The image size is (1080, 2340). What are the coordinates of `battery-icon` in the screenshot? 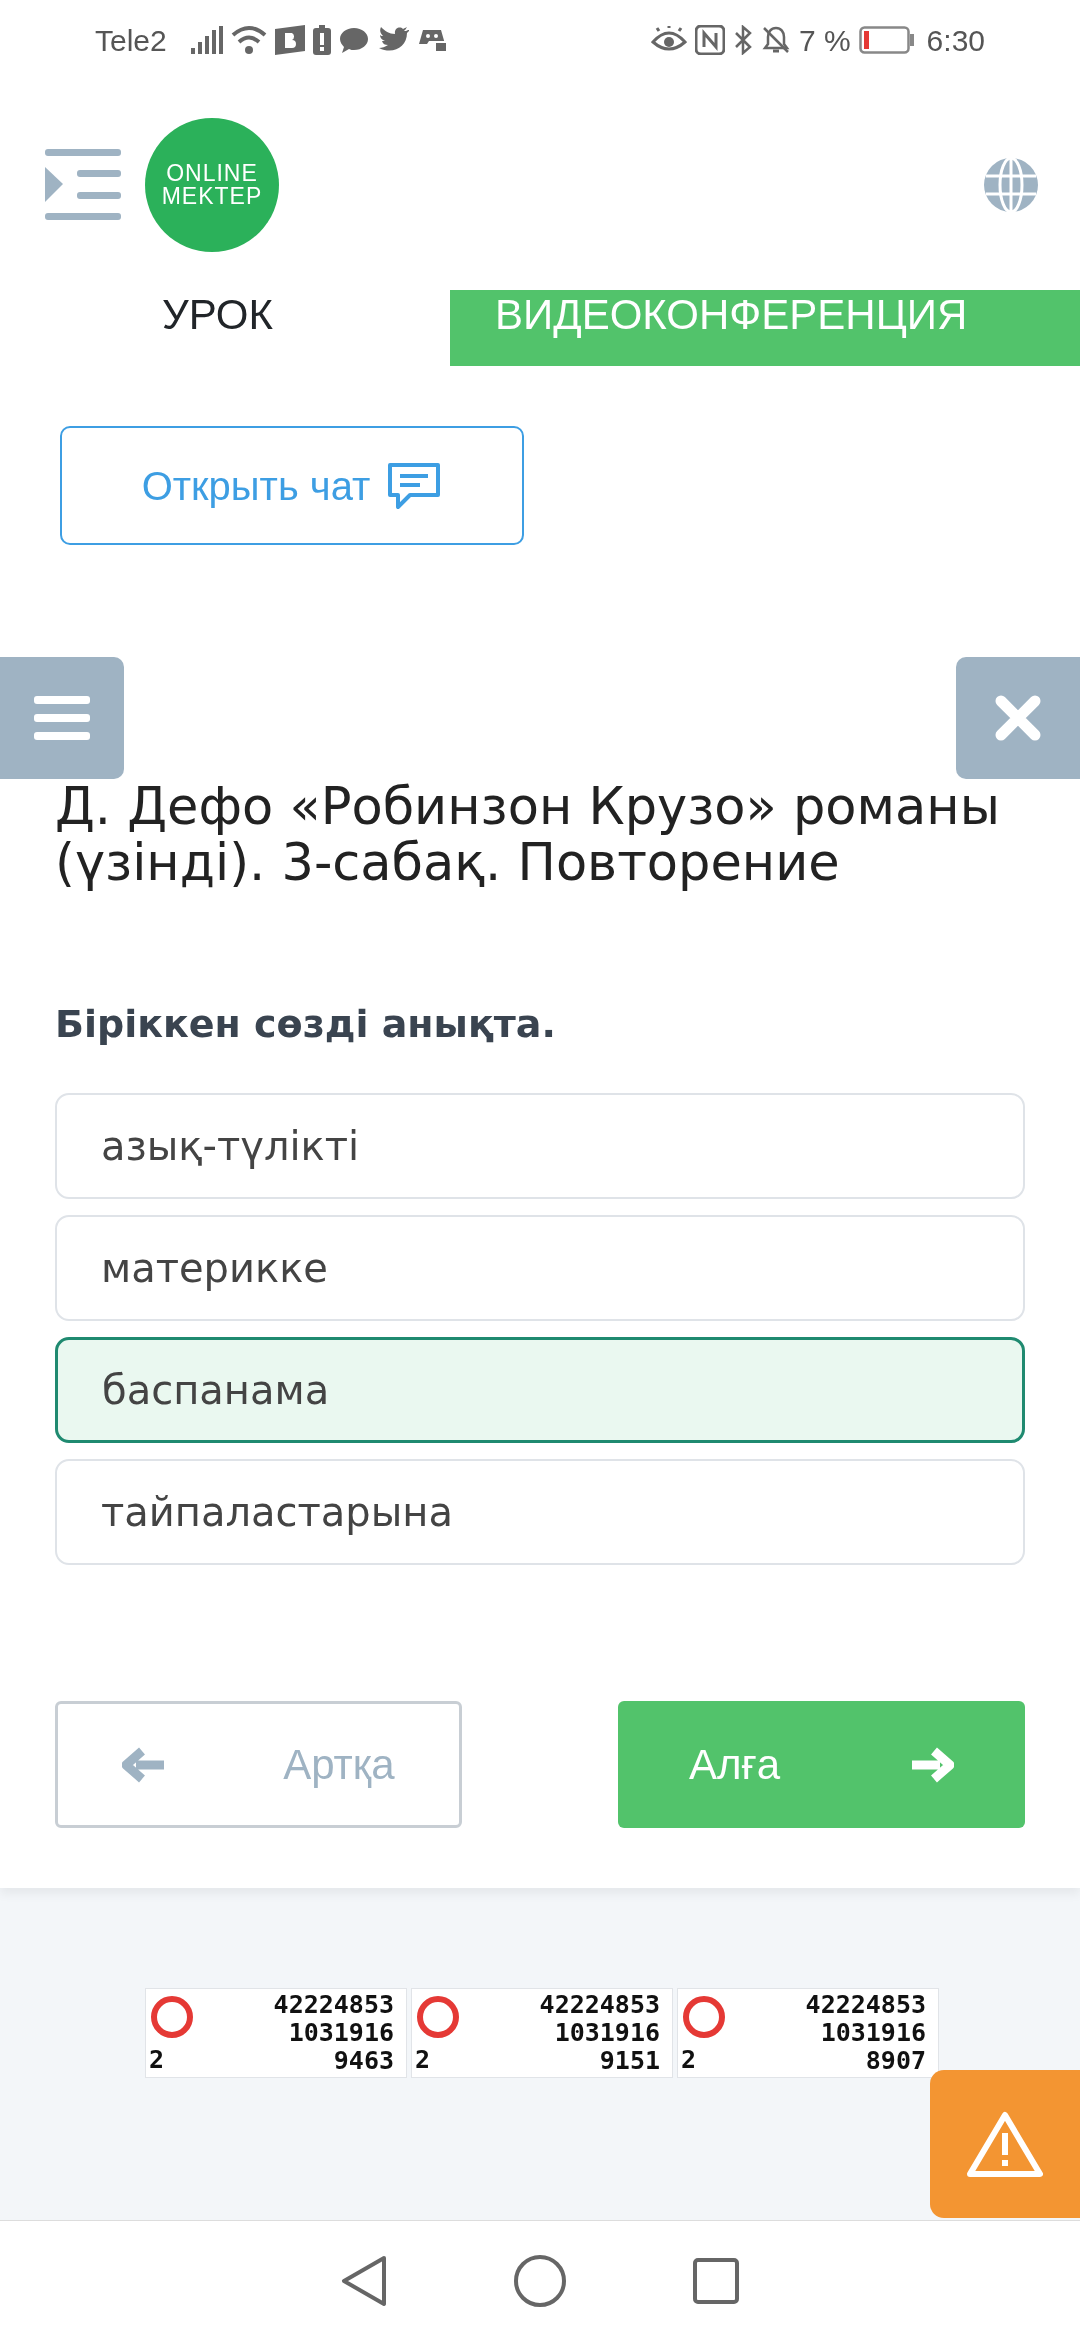 It's located at (886, 40).